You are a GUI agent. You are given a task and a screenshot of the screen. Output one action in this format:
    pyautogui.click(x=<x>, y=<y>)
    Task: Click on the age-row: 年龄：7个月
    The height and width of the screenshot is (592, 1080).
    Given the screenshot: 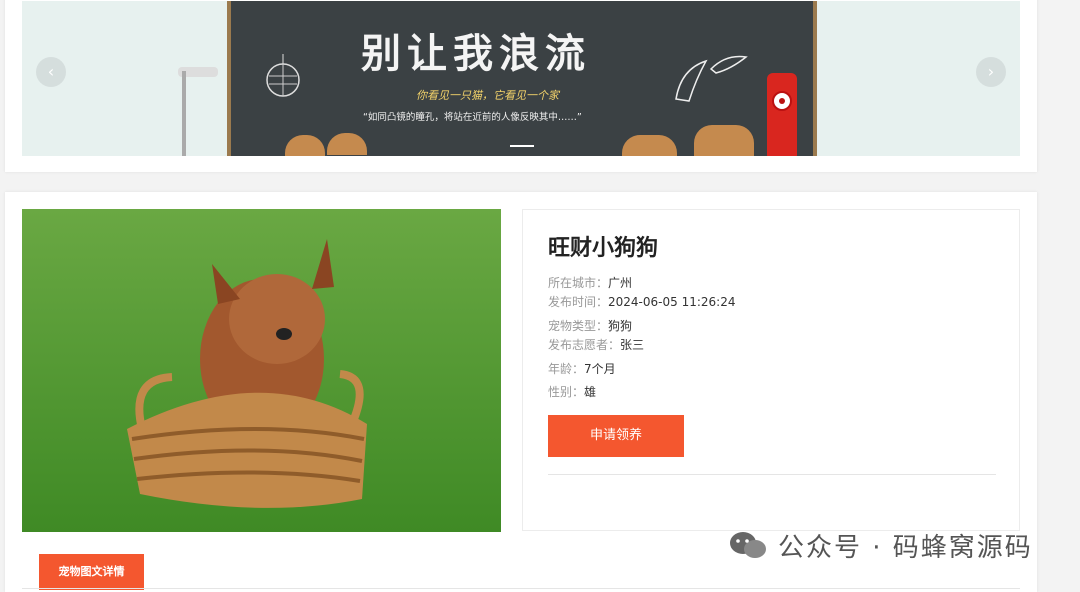 What is the action you would take?
    pyautogui.click(x=582, y=368)
    